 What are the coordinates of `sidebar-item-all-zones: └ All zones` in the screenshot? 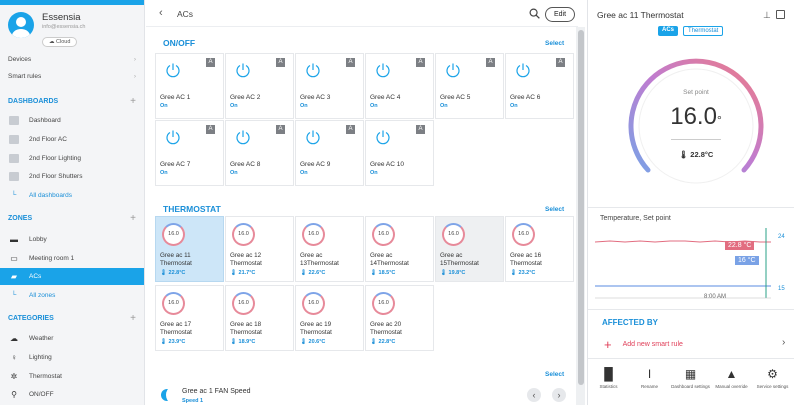 It's located at (72, 295).